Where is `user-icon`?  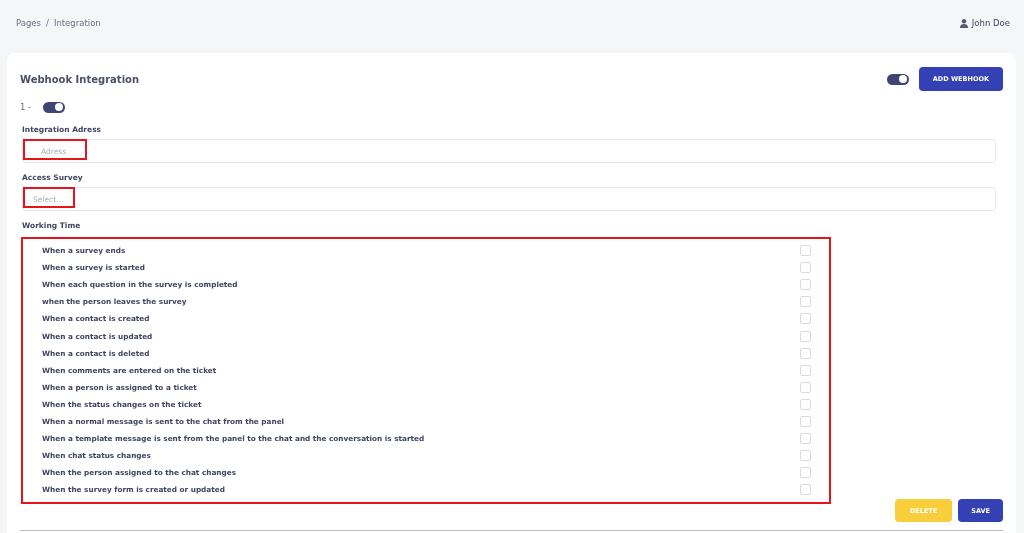 user-icon is located at coordinates (963, 23).